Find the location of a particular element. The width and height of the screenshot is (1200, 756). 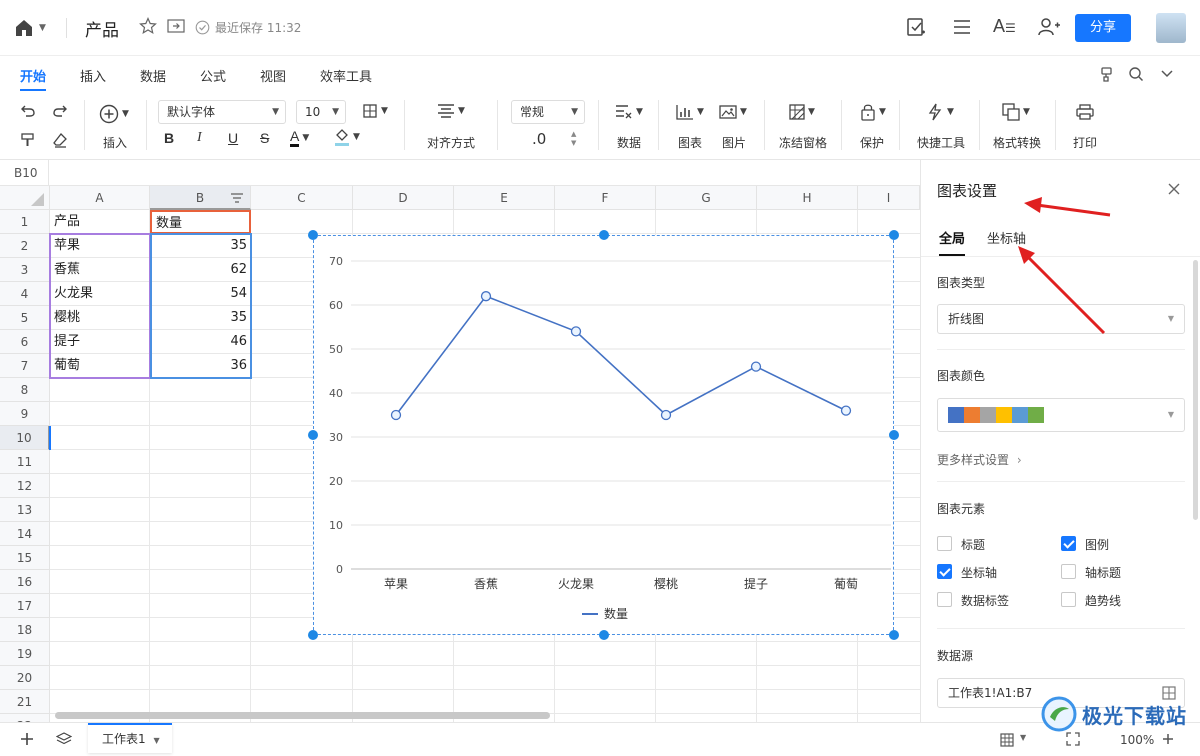

annotation-arrow-to-title-head is located at coordinates (1033, 205).